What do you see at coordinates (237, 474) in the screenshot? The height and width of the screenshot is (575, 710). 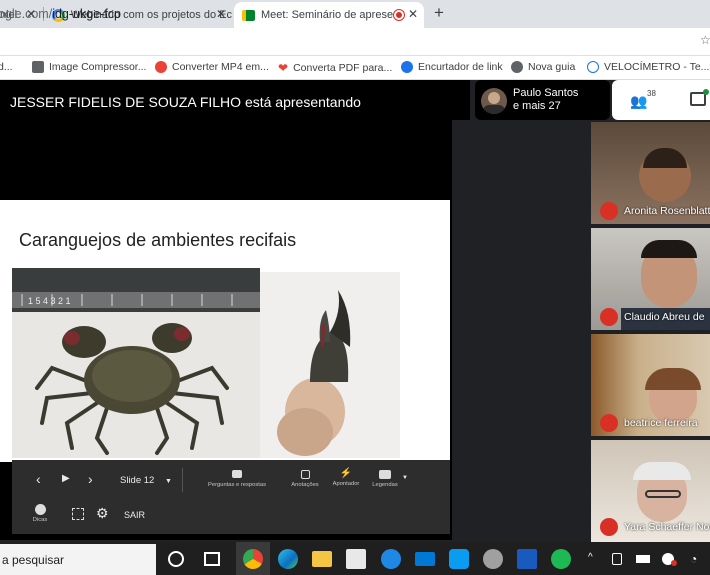 I see `chat-icon` at bounding box center [237, 474].